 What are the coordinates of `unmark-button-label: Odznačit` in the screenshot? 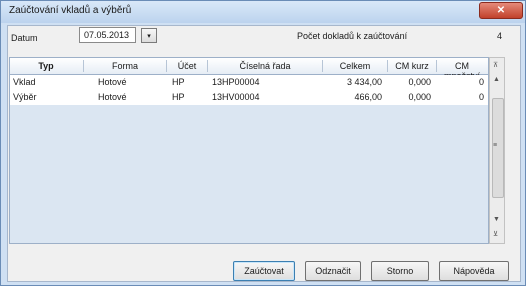 It's located at (333, 271).